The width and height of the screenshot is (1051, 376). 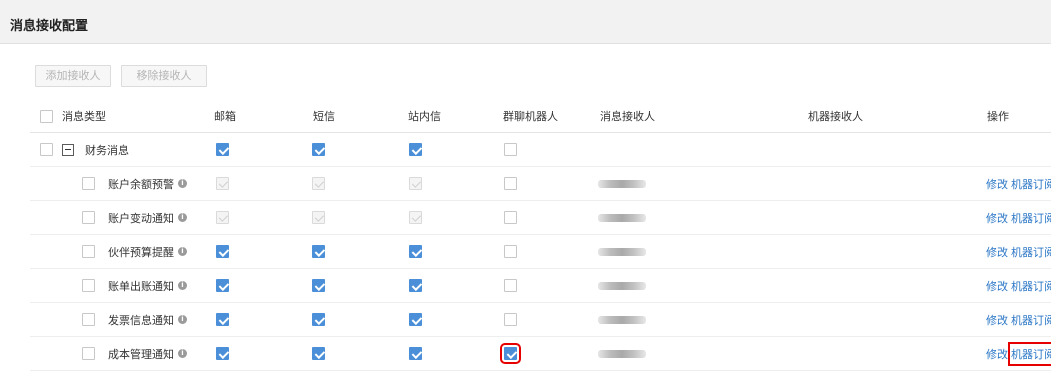 What do you see at coordinates (540, 286) in the screenshot?
I see `table-row: 账单出账通知 i 修改 机器订阅` at bounding box center [540, 286].